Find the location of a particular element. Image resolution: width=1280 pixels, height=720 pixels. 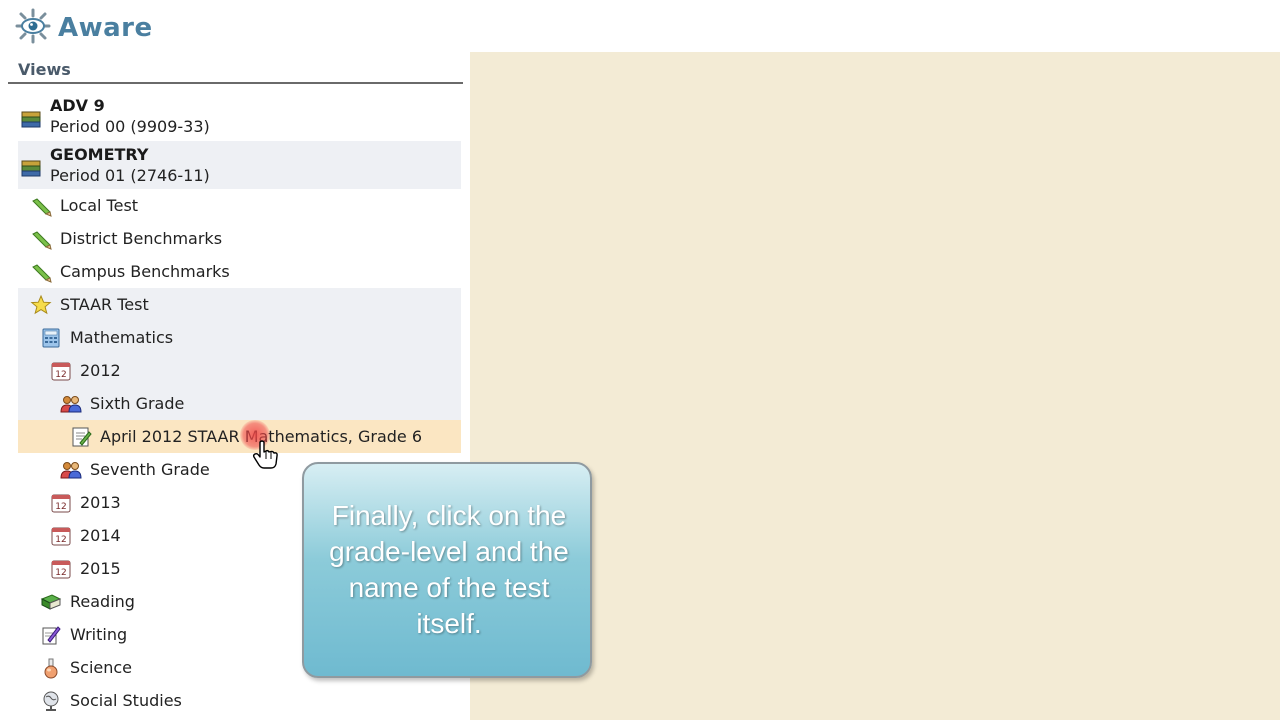

eye-logo-icon is located at coordinates (33, 28).